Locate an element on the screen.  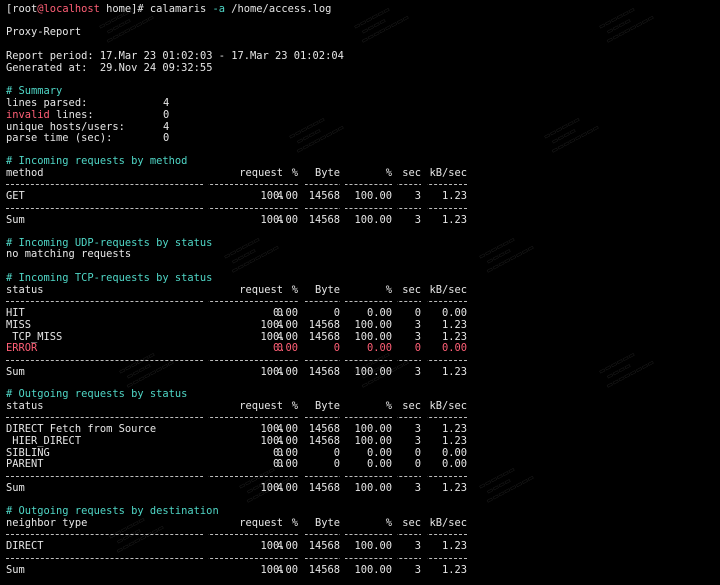
outgoing-destination-sum-pct: 100.00 is located at coordinates (279, 569).